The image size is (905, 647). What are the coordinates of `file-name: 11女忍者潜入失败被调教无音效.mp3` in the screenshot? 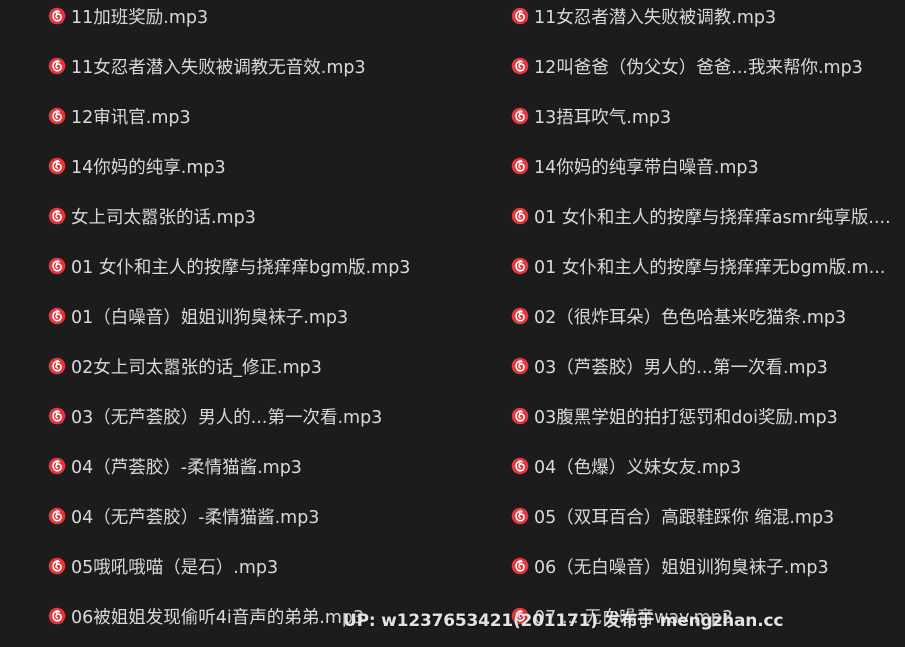 It's located at (218, 67).